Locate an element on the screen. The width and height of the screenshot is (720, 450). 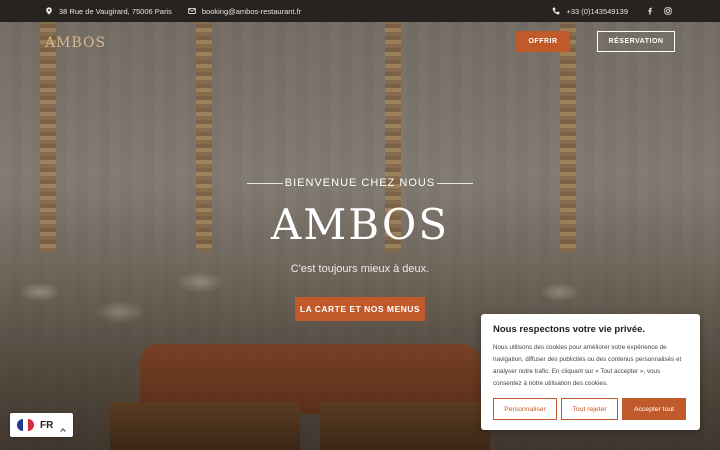
accept-cookies-button: Accepter tout is located at coordinates (654, 409).